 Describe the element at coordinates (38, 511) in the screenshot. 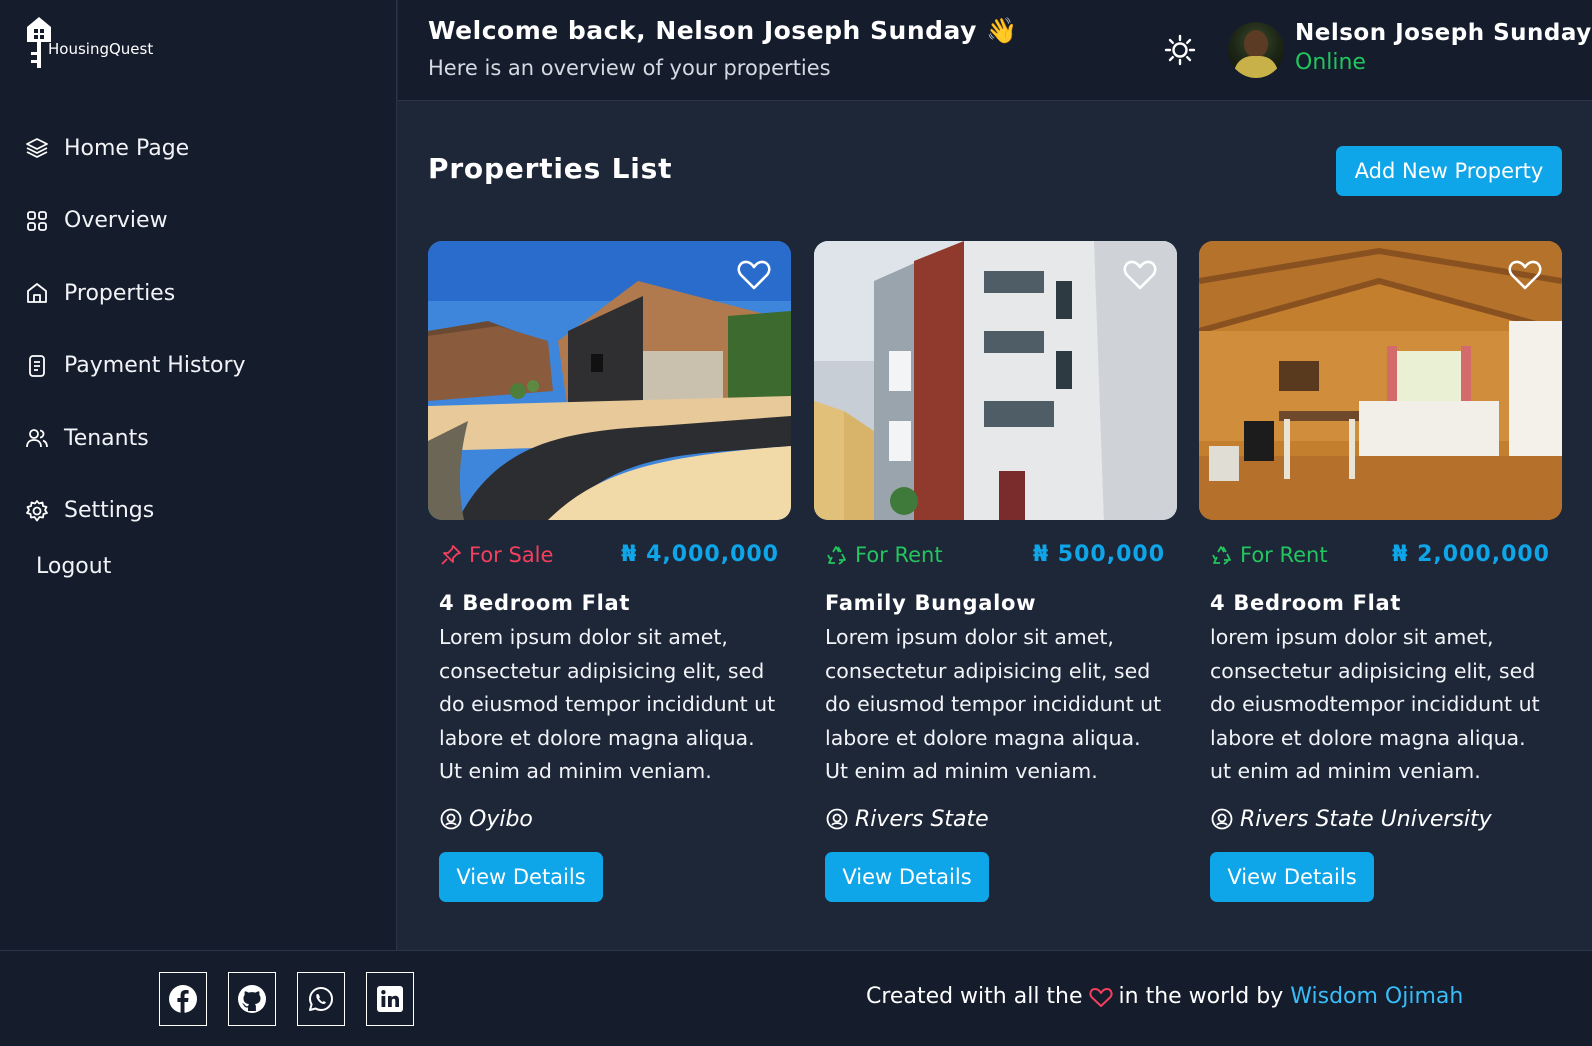

I see `gear-icon` at that location.